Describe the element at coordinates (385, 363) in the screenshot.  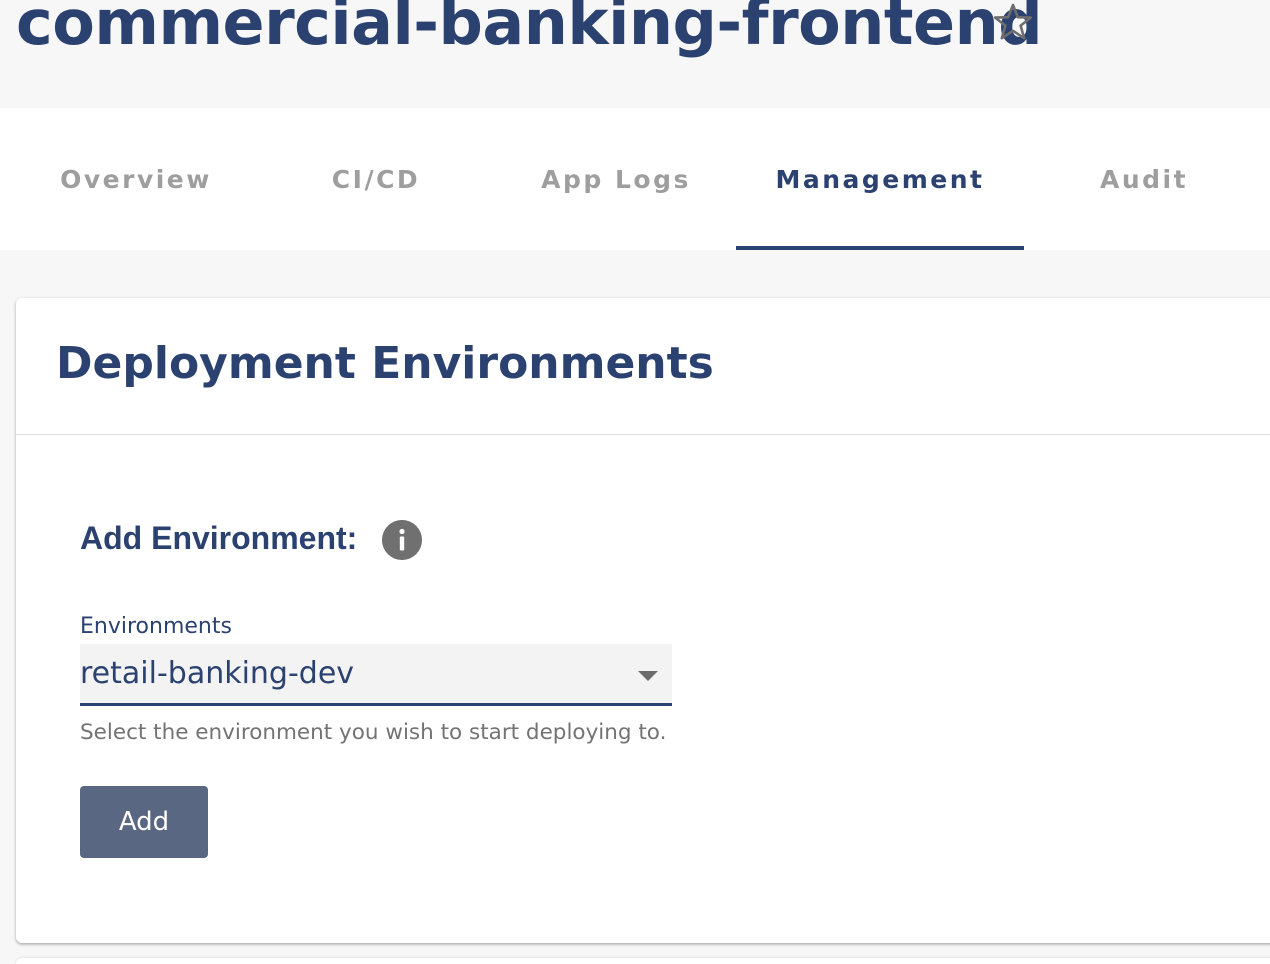
I see `card-title: Deployment Environments` at that location.